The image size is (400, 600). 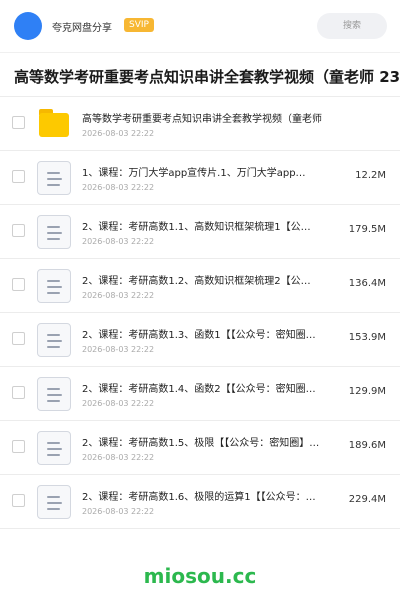 What do you see at coordinates (139, 25) in the screenshot?
I see `svip-badge: SVIP` at bounding box center [139, 25].